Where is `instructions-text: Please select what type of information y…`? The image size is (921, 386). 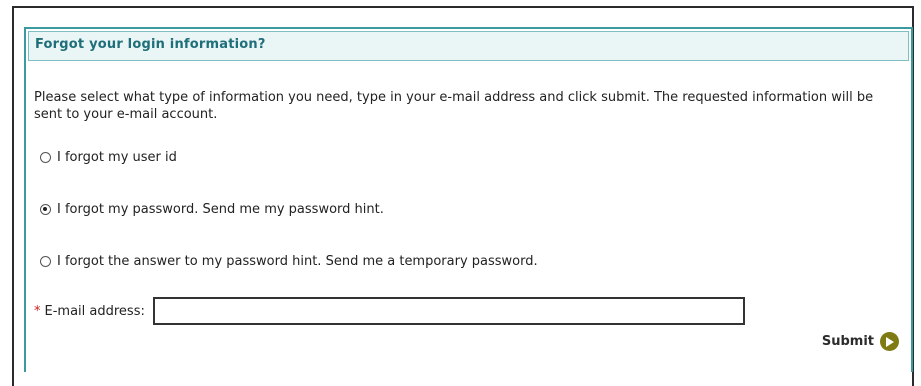
instructions-text: Please select what type of information y… is located at coordinates (454, 106).